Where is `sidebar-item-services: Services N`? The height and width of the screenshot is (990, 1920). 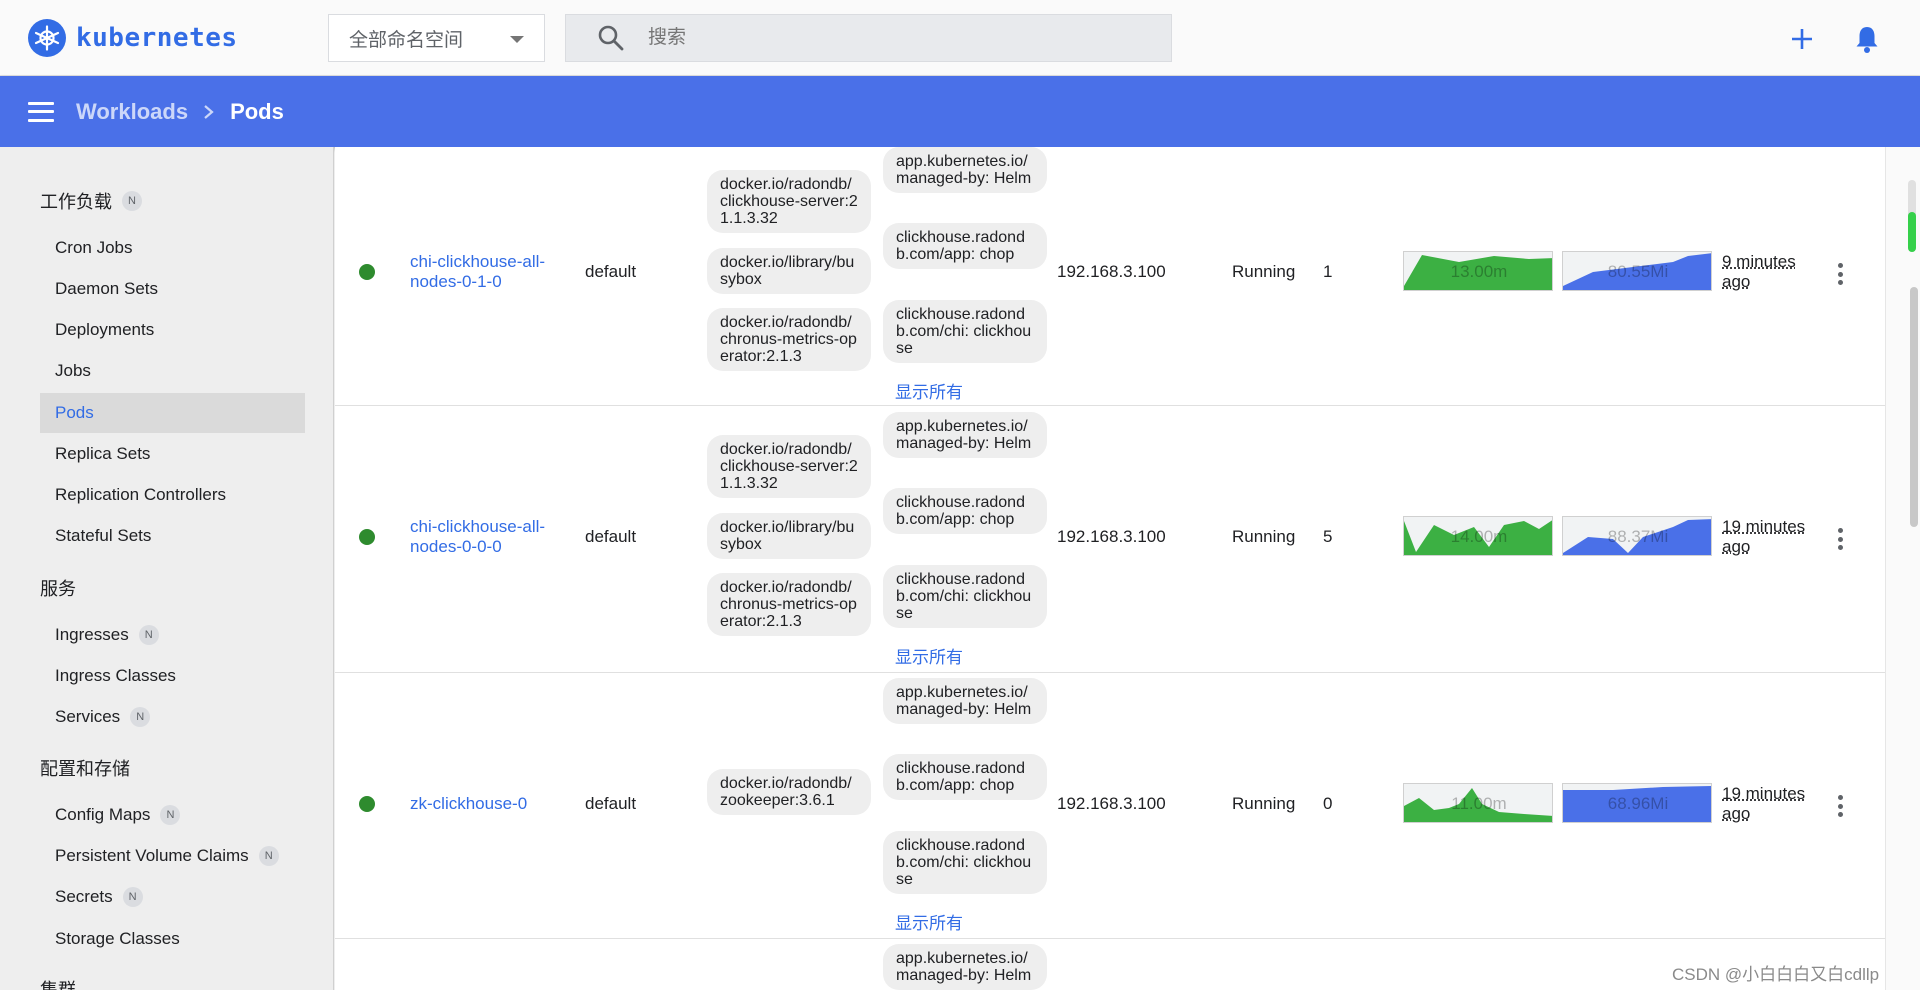
sidebar-item-services: Services N is located at coordinates (172, 717).